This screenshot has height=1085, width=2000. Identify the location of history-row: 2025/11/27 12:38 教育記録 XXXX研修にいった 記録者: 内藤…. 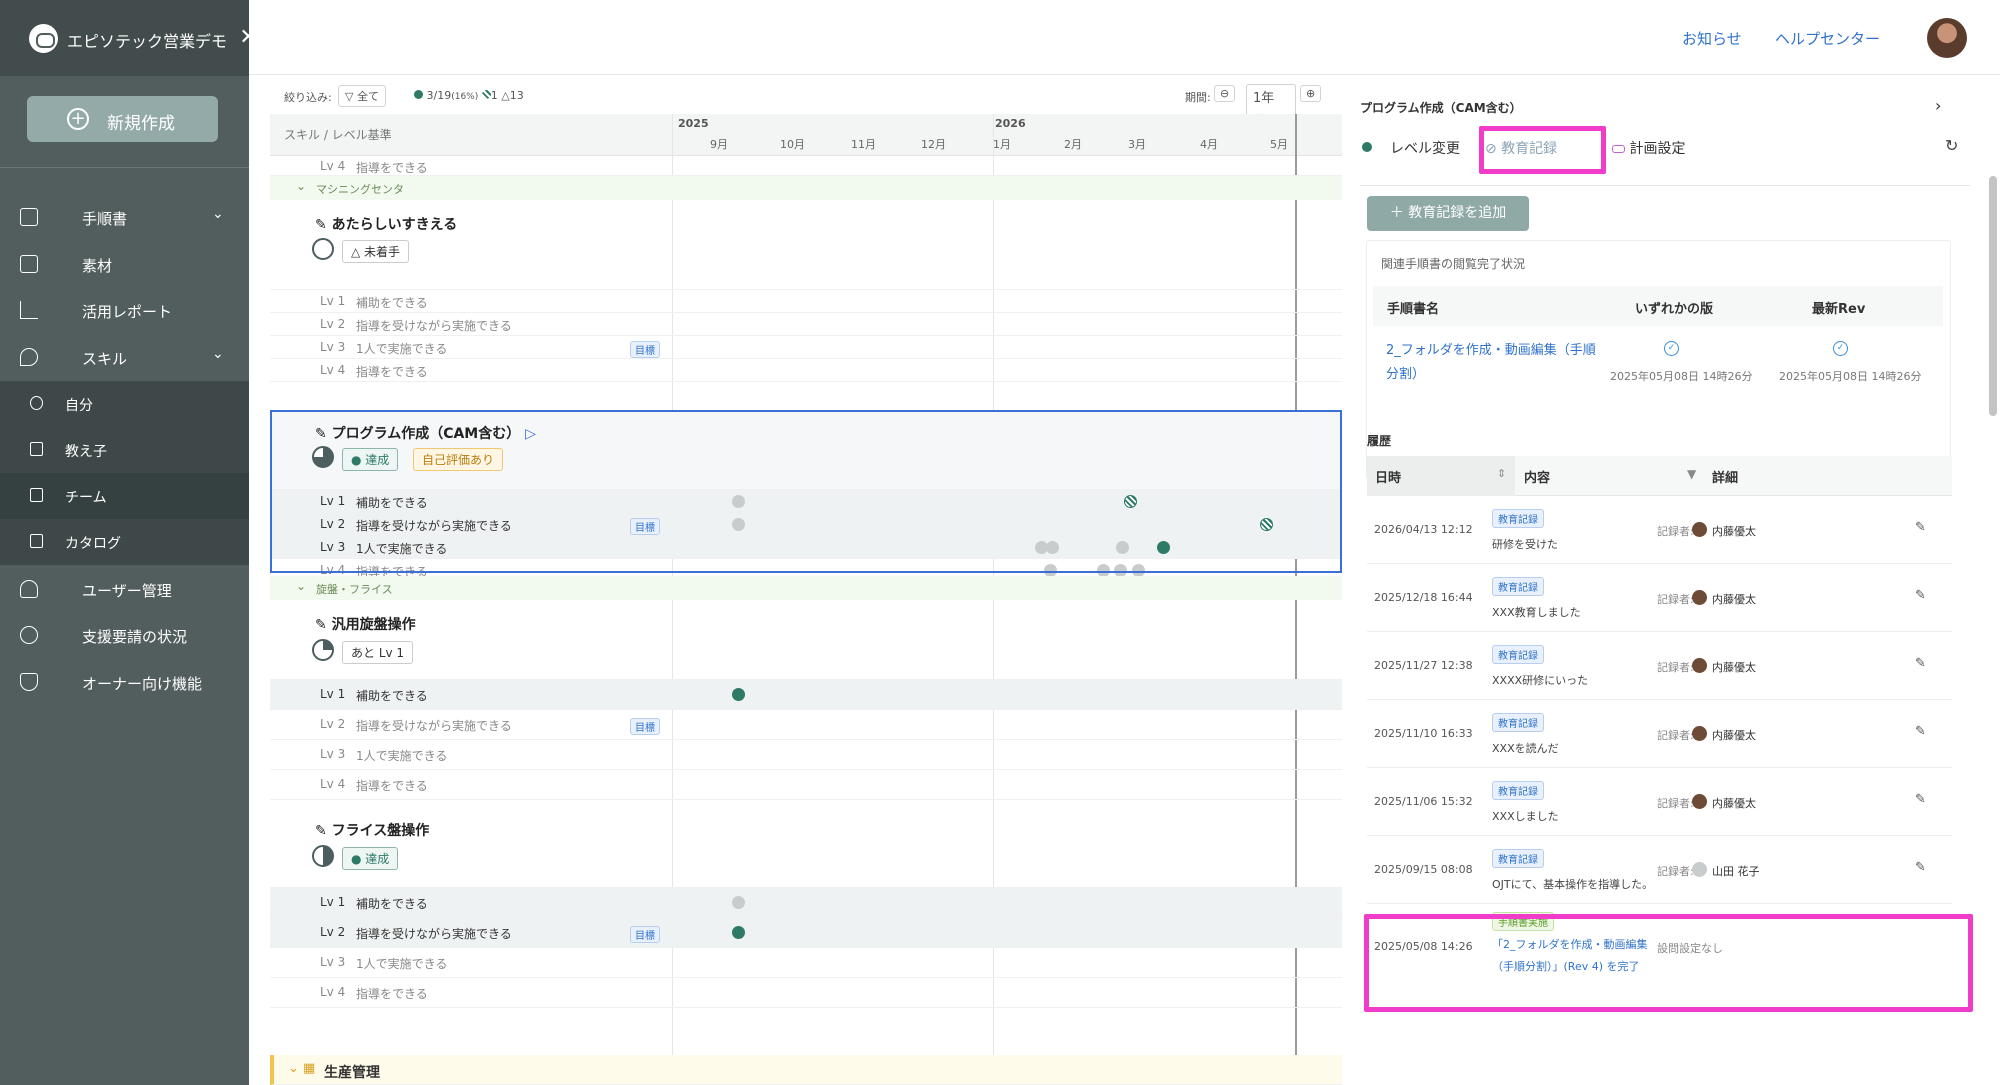
(1659, 666).